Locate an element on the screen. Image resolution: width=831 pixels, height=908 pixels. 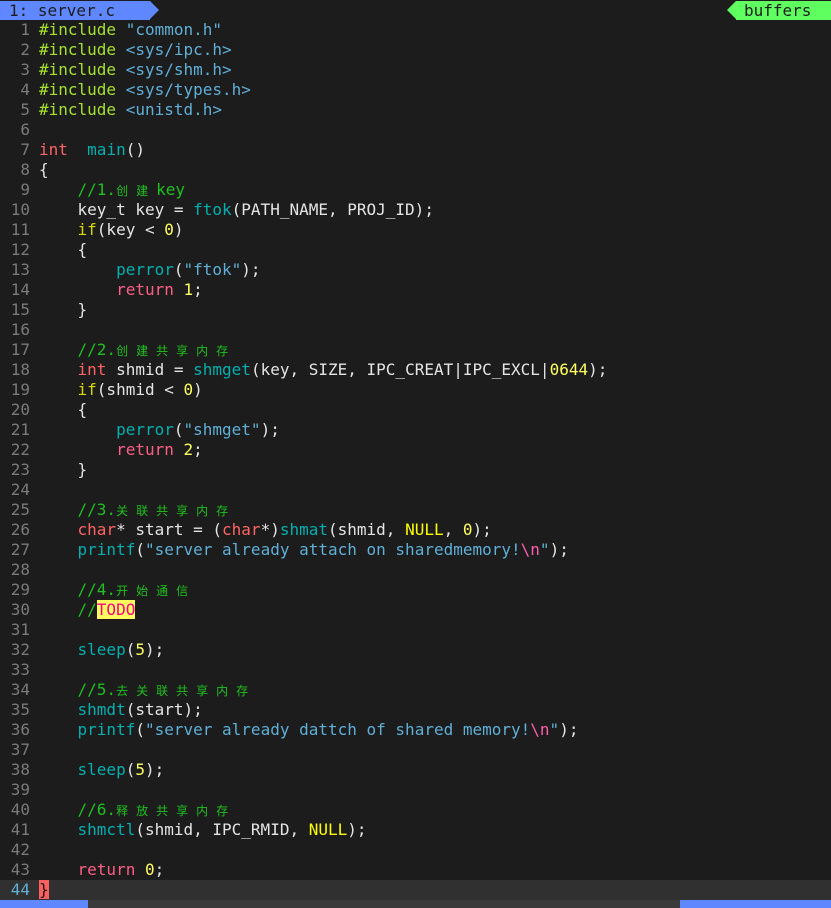
tab-server-c: 1: server.c is located at coordinates (79, 10).